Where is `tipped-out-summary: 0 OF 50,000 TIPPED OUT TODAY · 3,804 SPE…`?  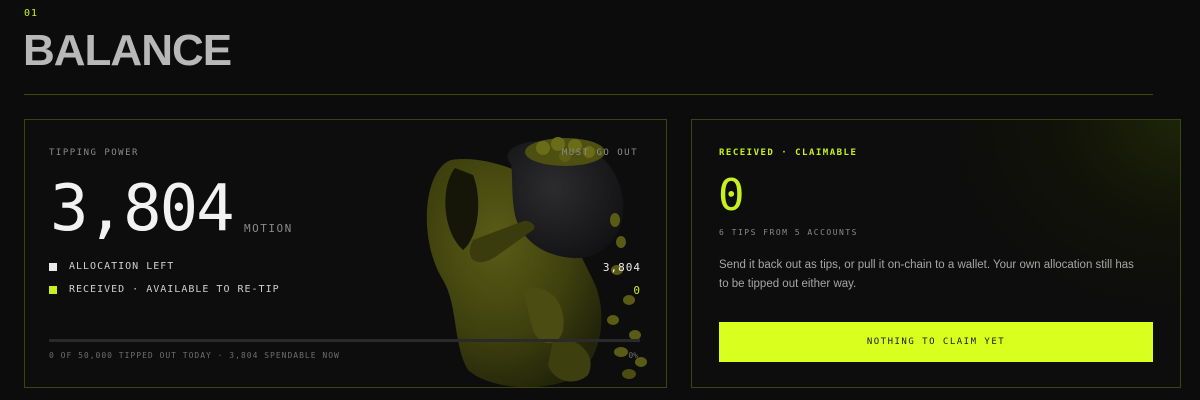
tipped-out-summary: 0 OF 50,000 TIPPED OUT TODAY · 3,804 SPE… is located at coordinates (194, 355).